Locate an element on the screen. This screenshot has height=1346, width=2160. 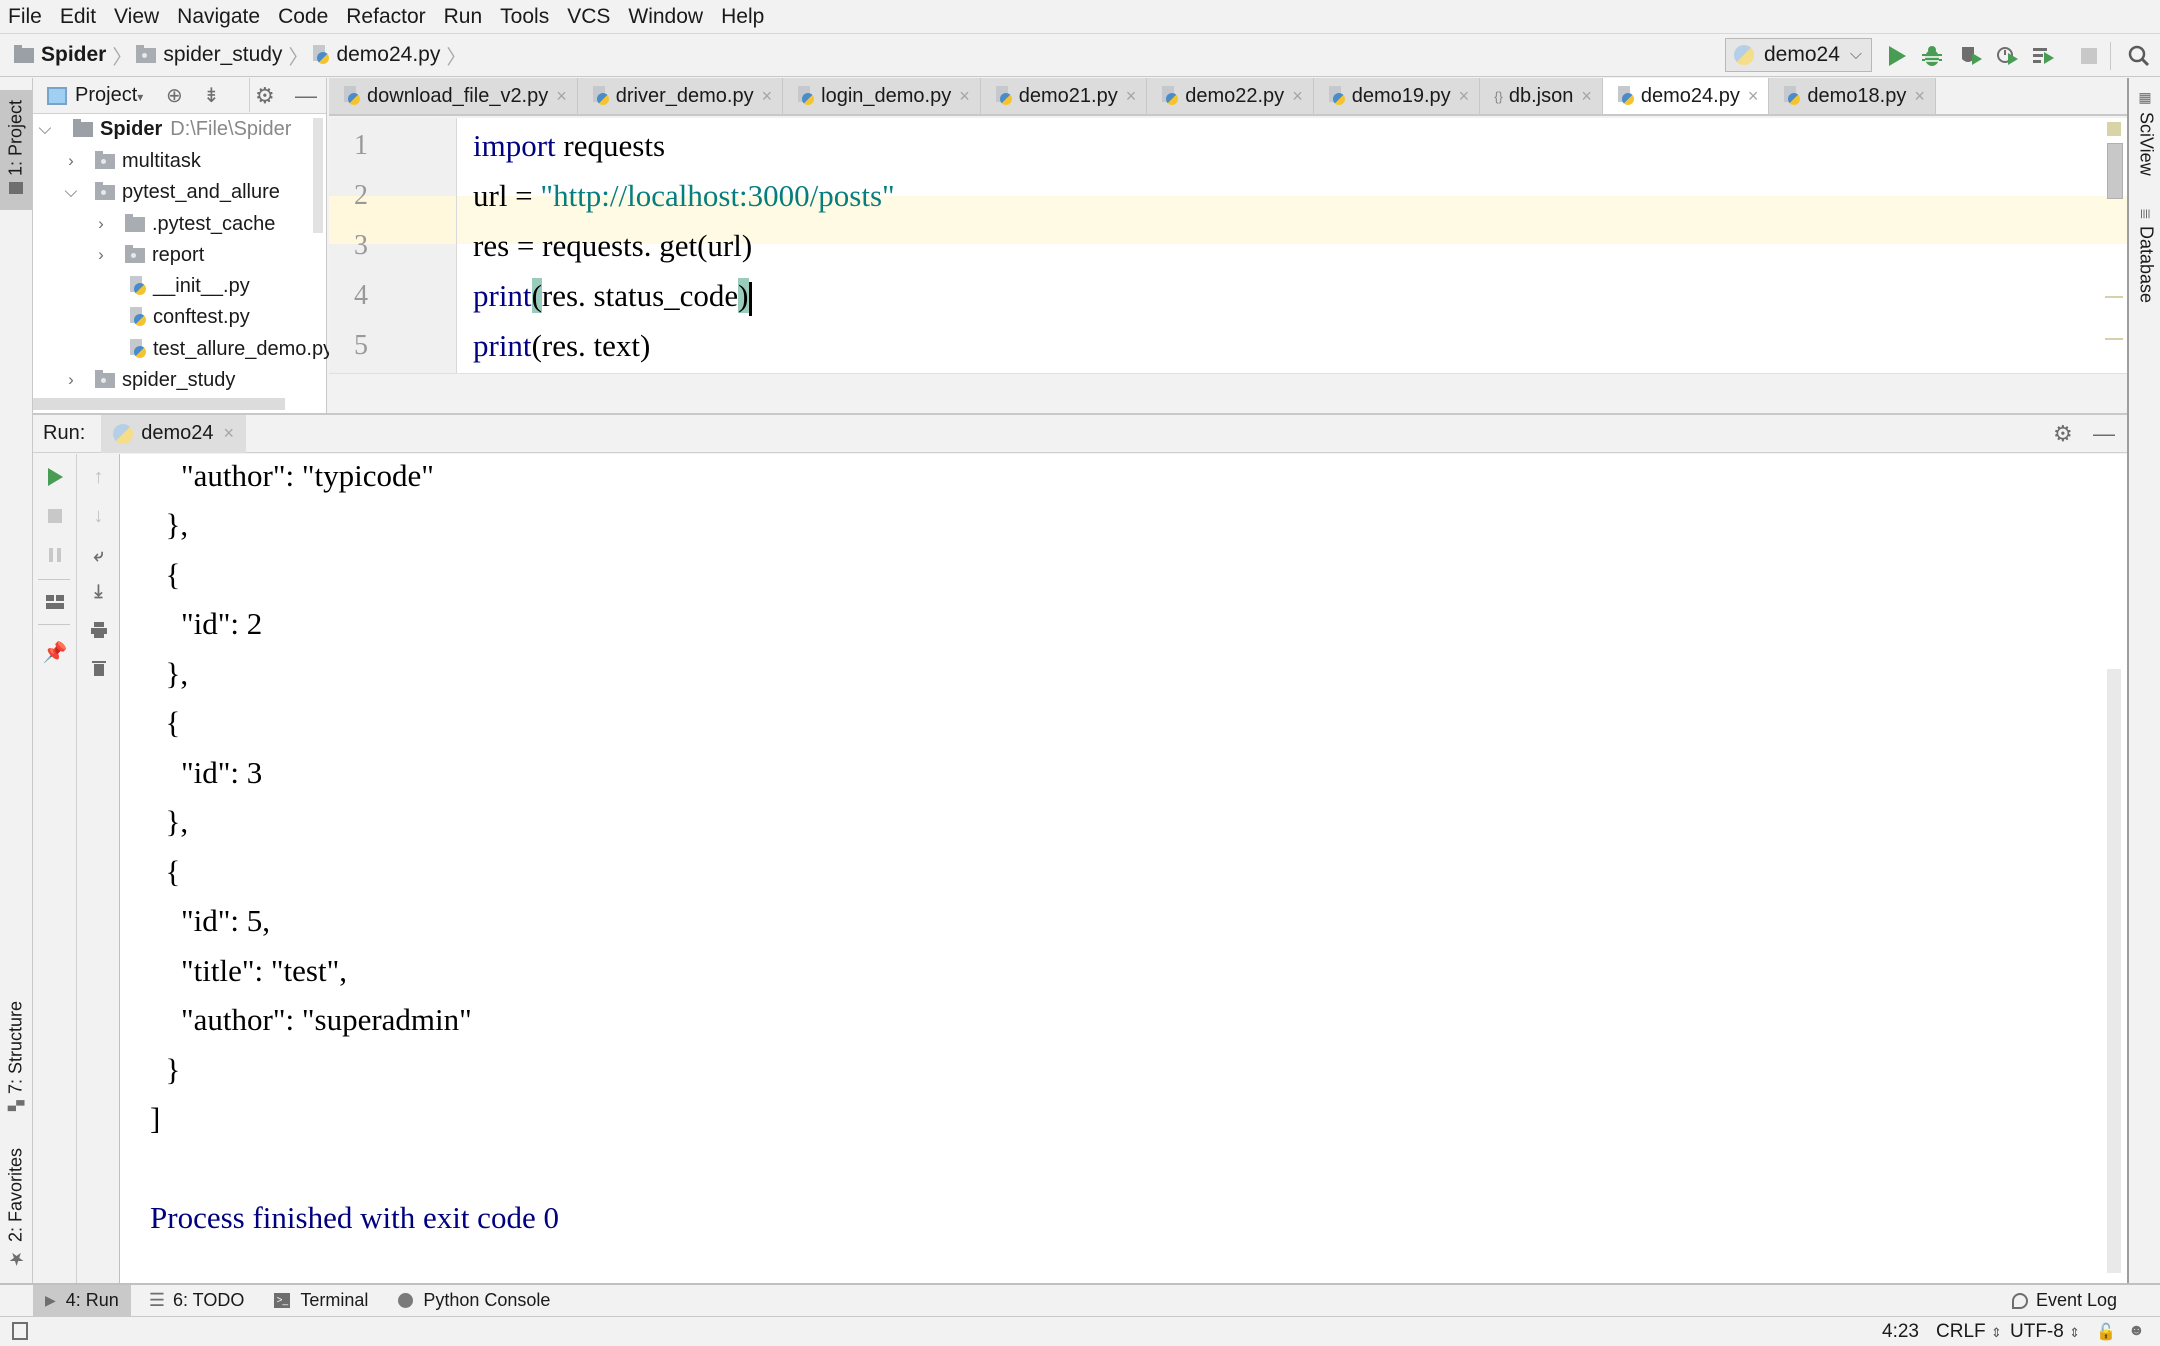
vertical-scrollbar is located at coordinates (318, 175).